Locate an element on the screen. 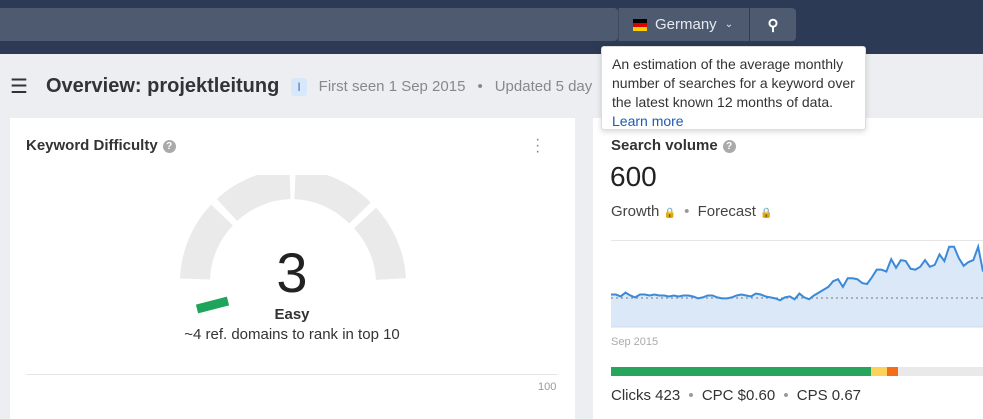  more-options-icon: · · · is located at coordinates (538, 146).